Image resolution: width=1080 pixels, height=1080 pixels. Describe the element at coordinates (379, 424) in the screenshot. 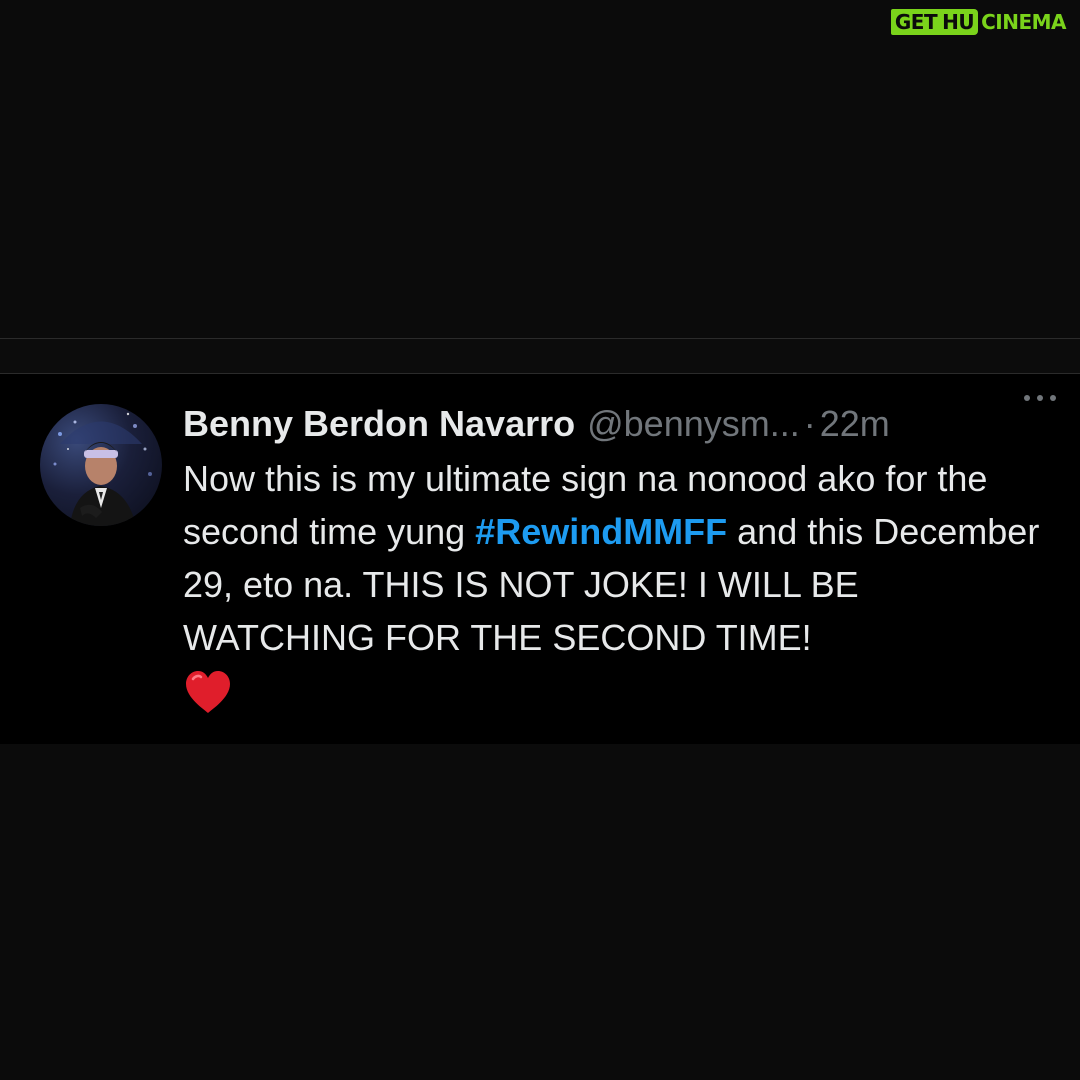

I see `author-name: Benny Berdon Navarro` at that location.